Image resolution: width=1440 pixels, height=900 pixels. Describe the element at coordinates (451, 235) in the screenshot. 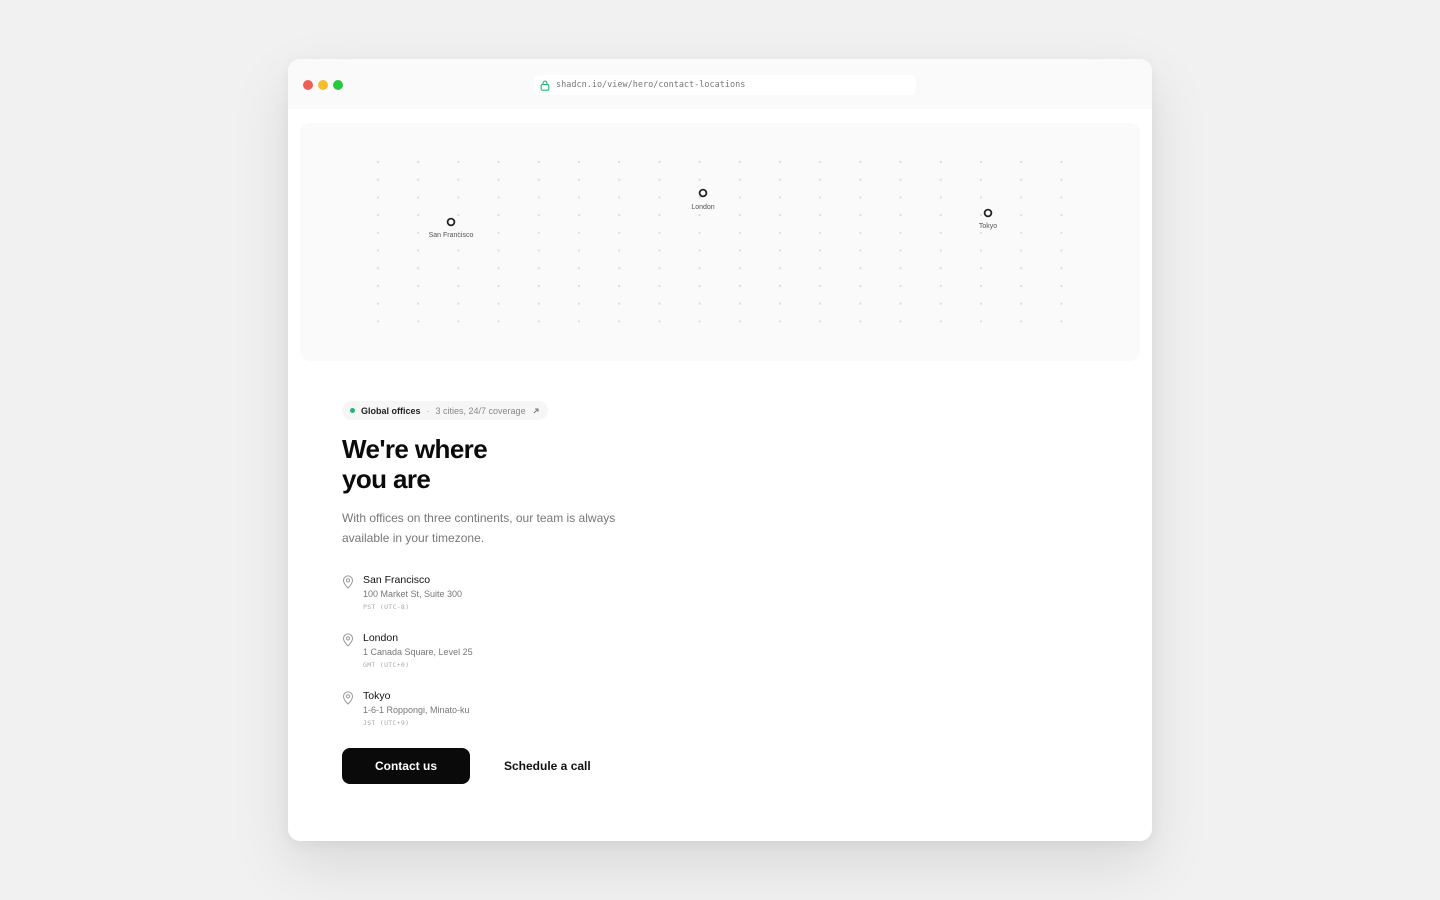

I see `map-marker-label: San Francisco` at that location.